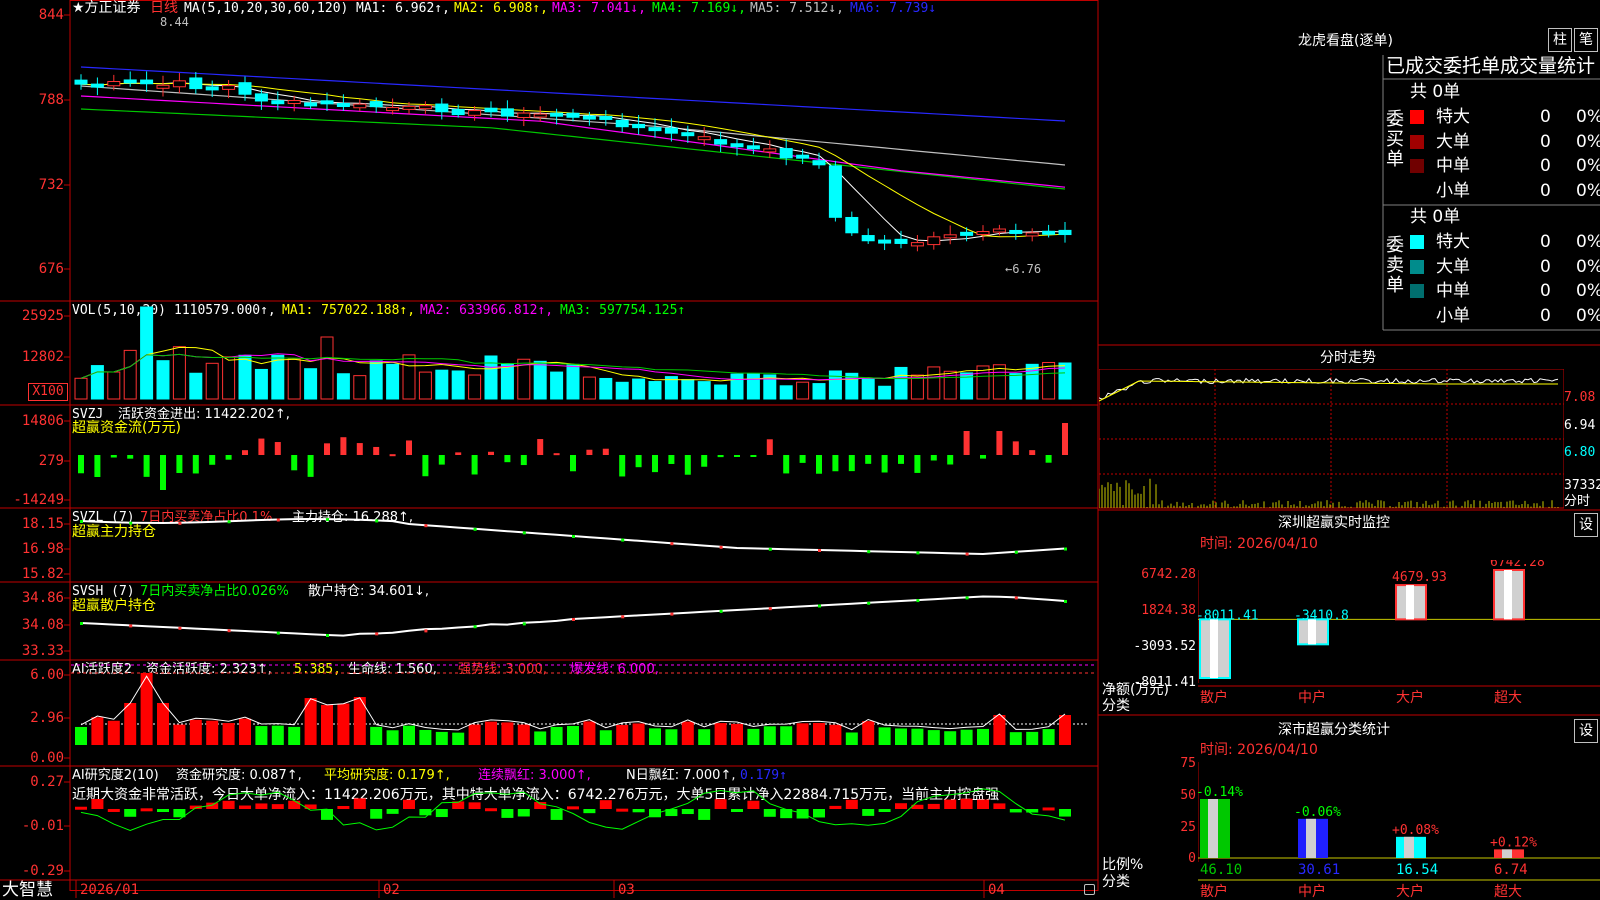 The image size is (1600, 900). I want to click on svzj-y-label: -14249, so click(38, 500).